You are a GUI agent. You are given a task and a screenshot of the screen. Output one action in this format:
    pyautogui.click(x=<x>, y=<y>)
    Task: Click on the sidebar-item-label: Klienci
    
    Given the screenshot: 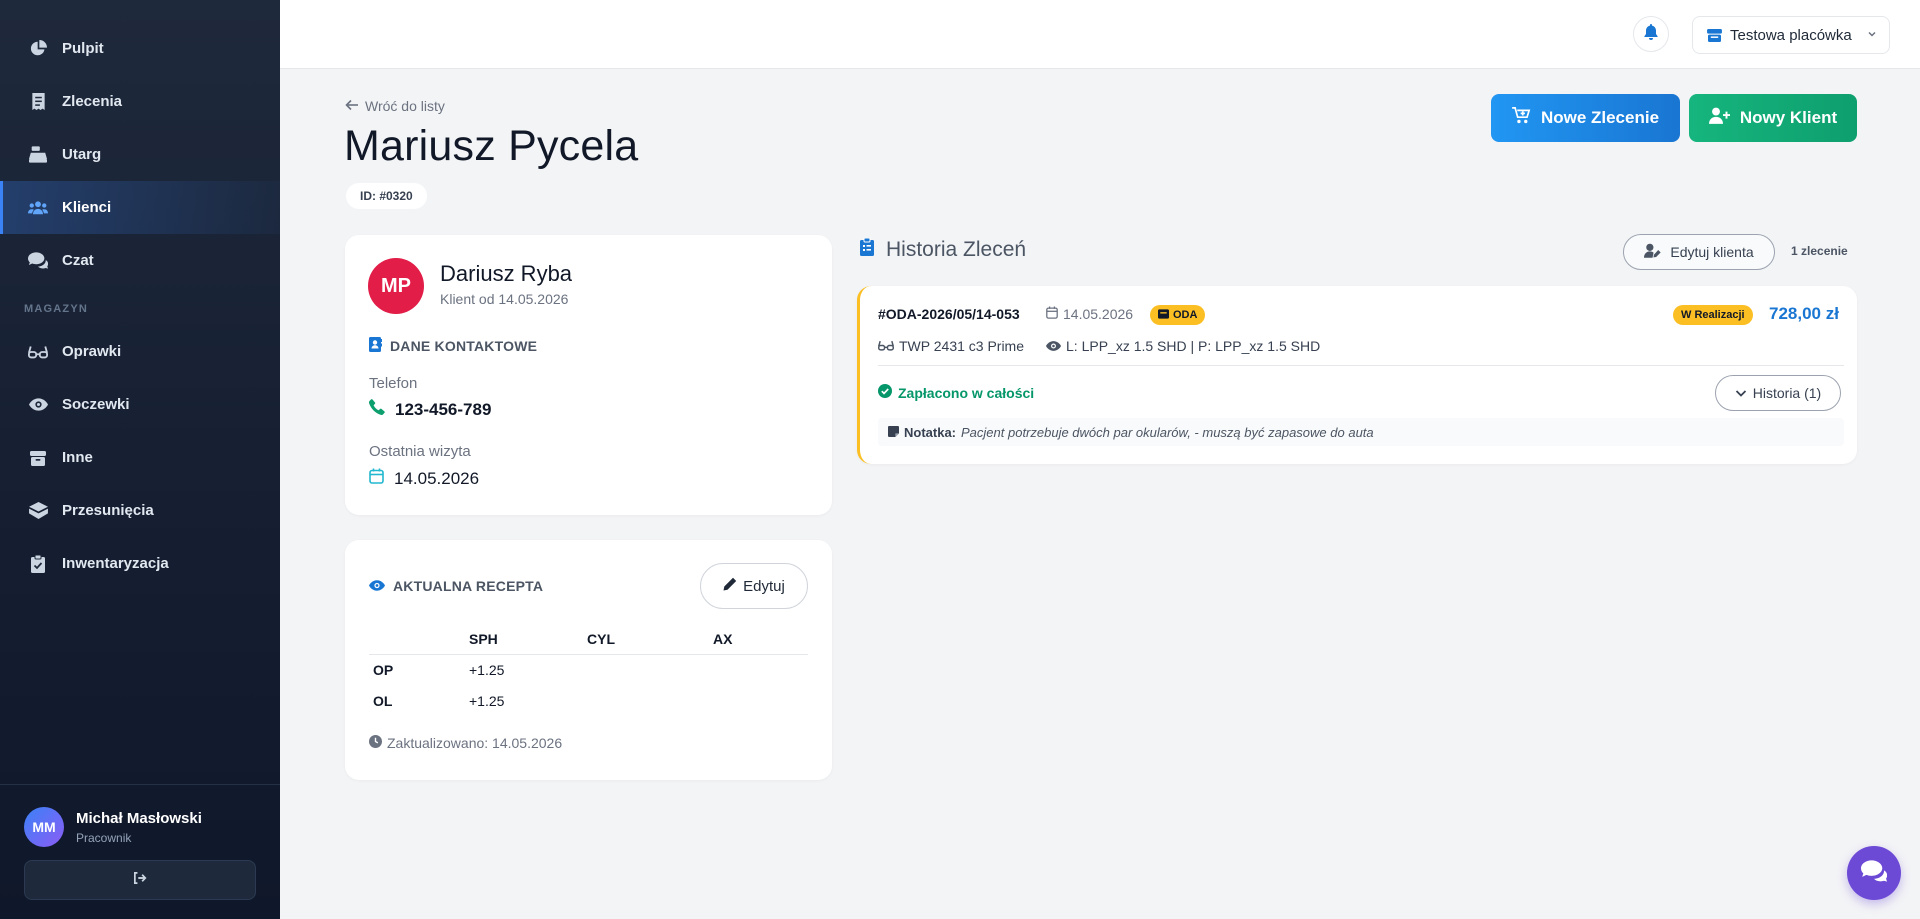 What is the action you would take?
    pyautogui.click(x=87, y=207)
    